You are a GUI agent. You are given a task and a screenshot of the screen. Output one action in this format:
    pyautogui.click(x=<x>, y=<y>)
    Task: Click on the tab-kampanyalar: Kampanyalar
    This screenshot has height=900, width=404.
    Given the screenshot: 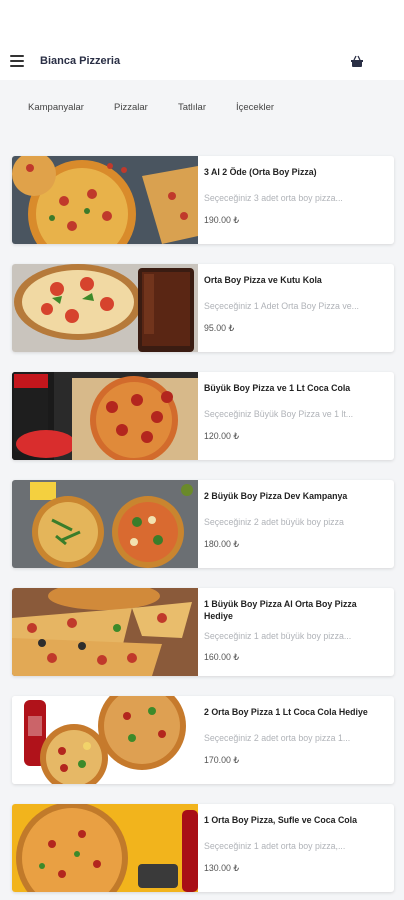 What is the action you would take?
    pyautogui.click(x=56, y=107)
    